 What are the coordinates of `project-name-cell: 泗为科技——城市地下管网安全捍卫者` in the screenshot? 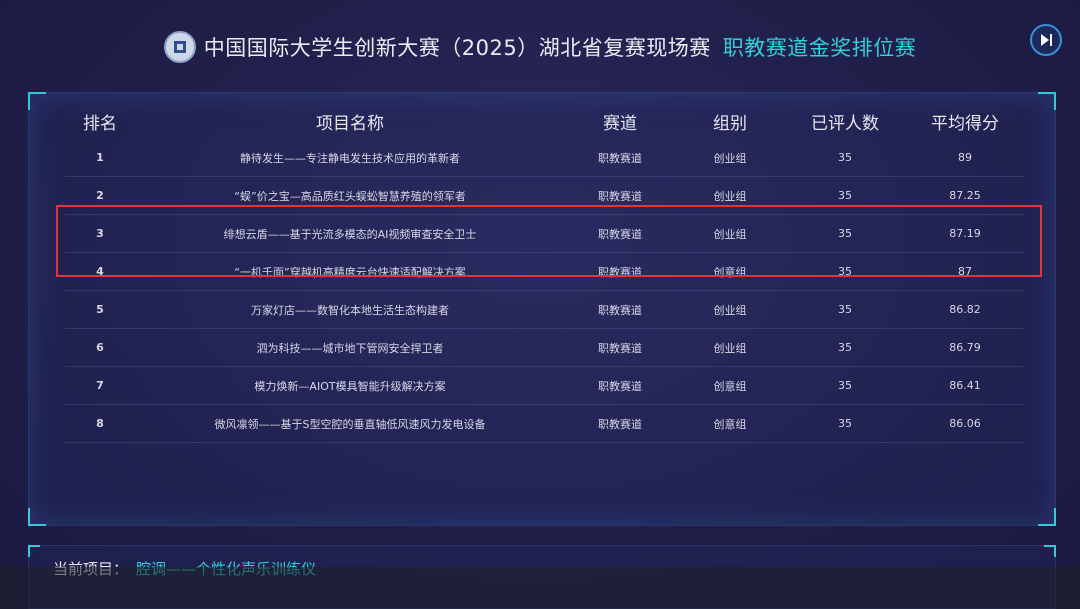 It's located at (350, 347).